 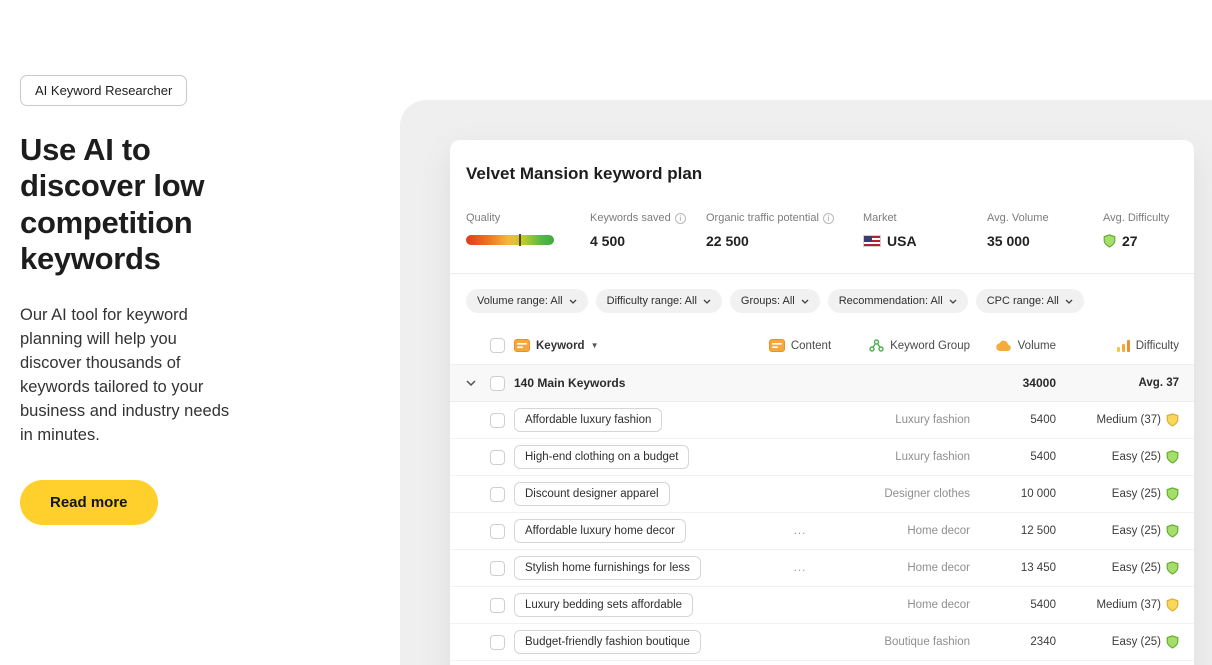 I want to click on group-avg-difficulty: Avg. 37, so click(x=1158, y=383).